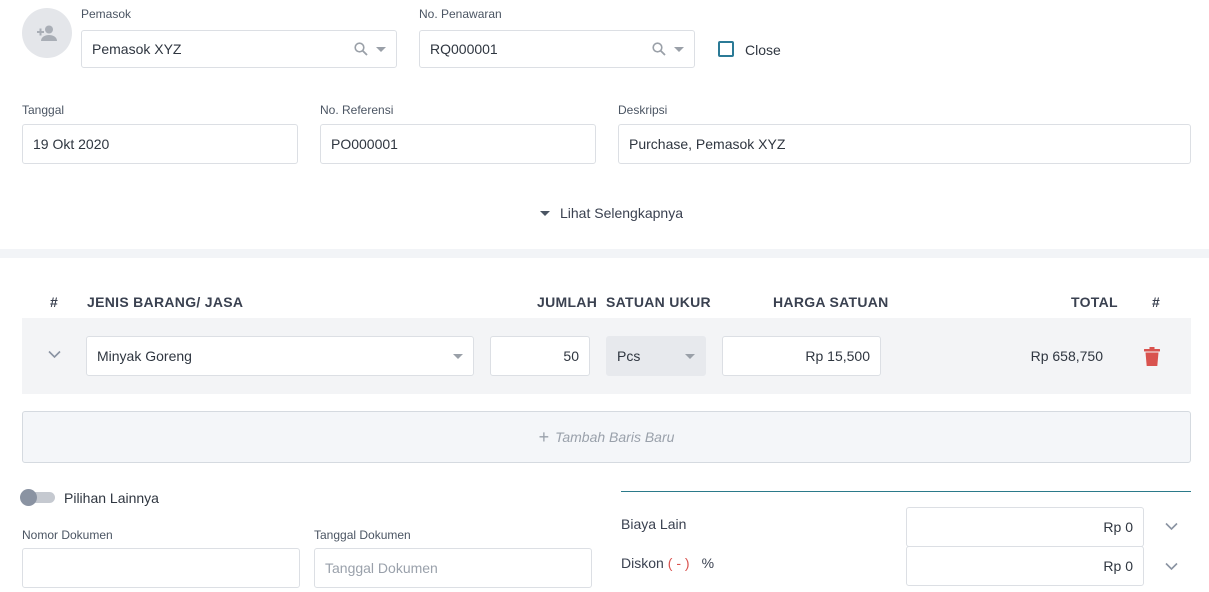  What do you see at coordinates (37, 497) in the screenshot?
I see `other-options-toggle` at bounding box center [37, 497].